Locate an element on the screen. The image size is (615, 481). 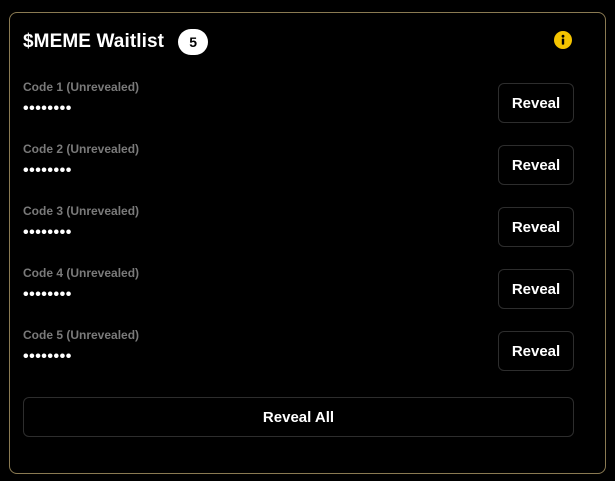
panel-header: $MEME Waitlist 5 is located at coordinates (116, 42).